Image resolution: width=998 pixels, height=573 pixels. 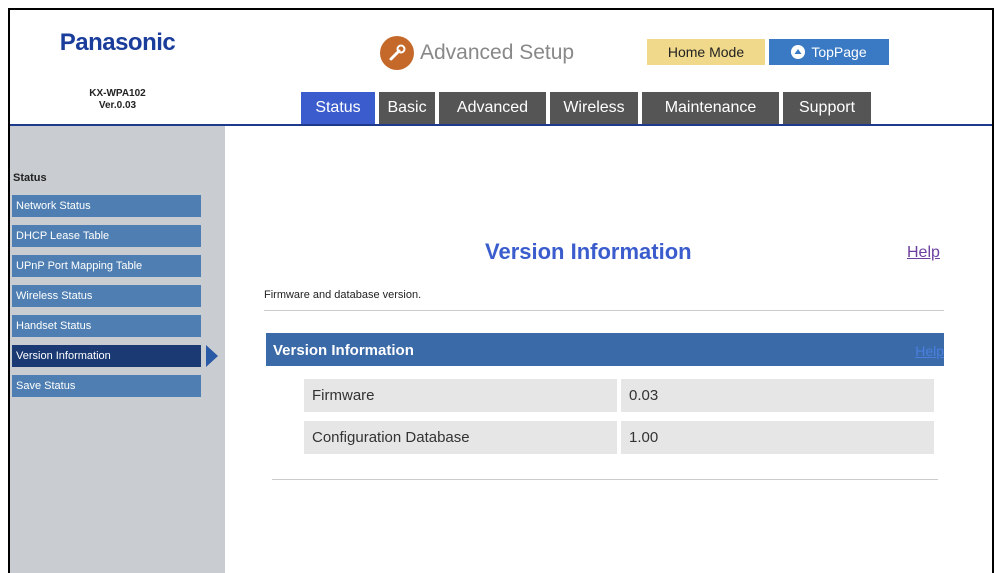 I want to click on panasonic-logo: Panasonic, so click(x=117, y=42).